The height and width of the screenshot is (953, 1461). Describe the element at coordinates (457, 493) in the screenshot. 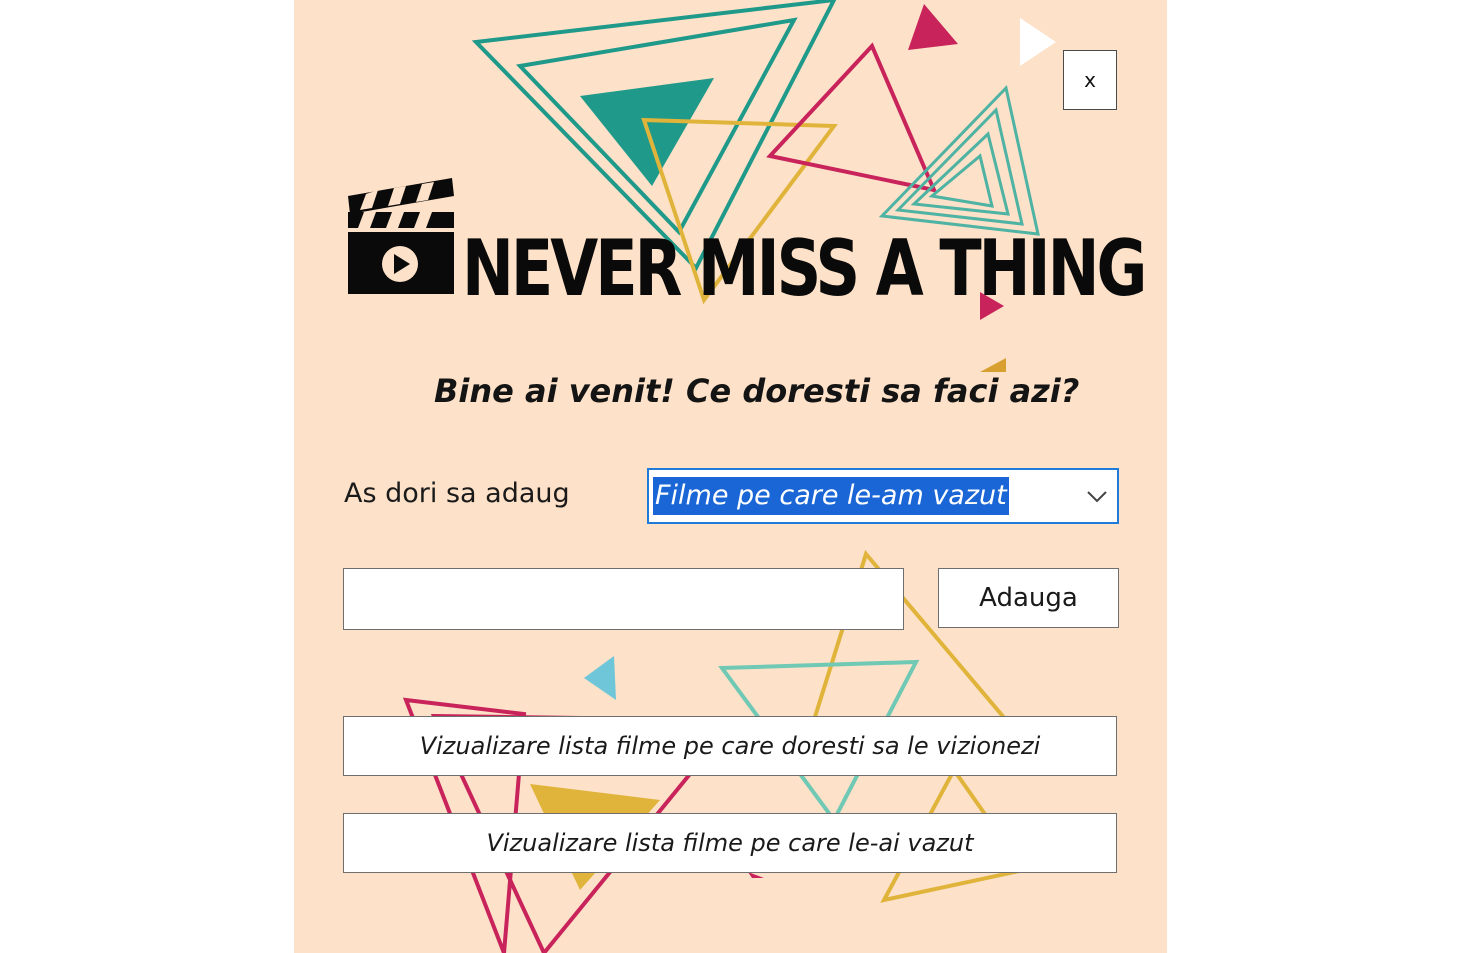

I see `add-category-label: As dori sa adaug` at that location.